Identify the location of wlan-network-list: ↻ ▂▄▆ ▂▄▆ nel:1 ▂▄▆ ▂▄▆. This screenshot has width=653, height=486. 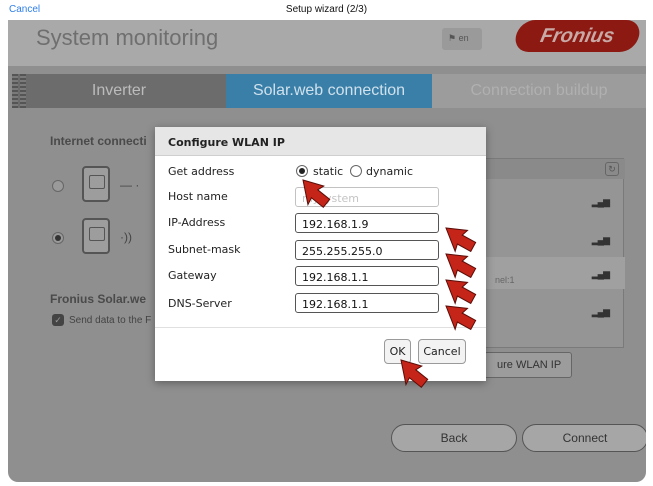
(554, 253).